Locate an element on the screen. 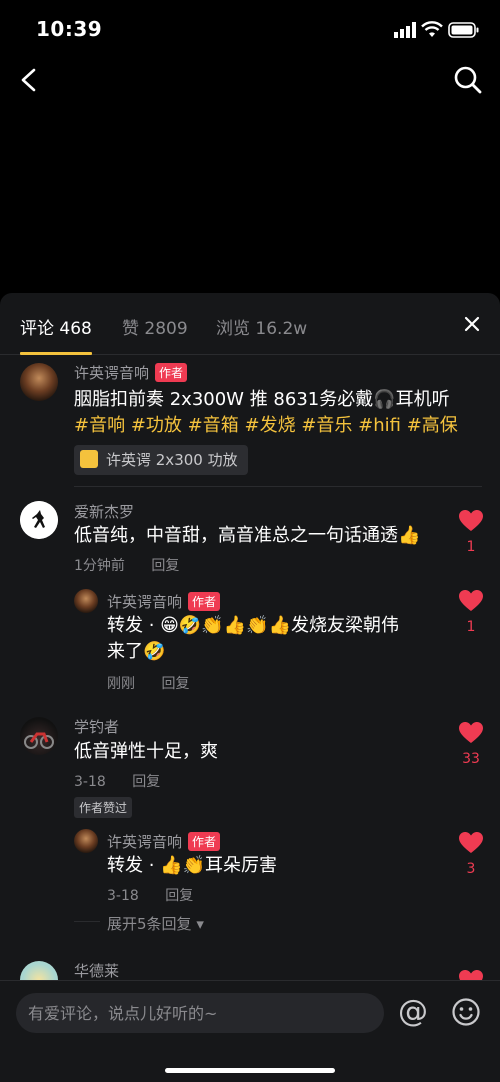 The width and height of the screenshot is (500, 1082). mention-at-icon: @ is located at coordinates (413, 1013).